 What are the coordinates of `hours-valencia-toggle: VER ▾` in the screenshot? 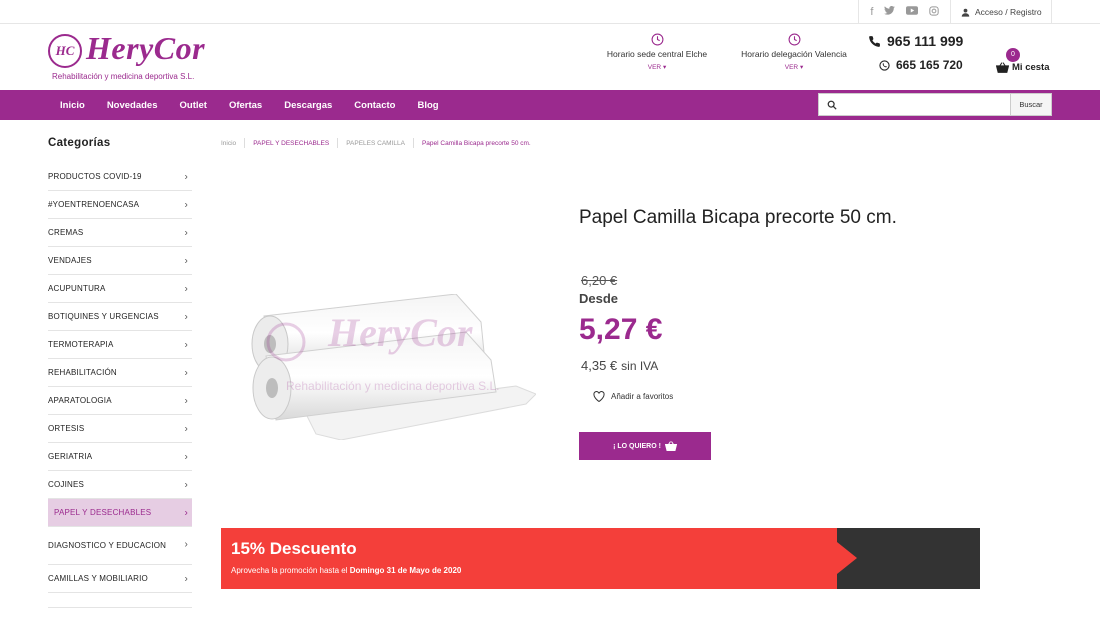 It's located at (794, 67).